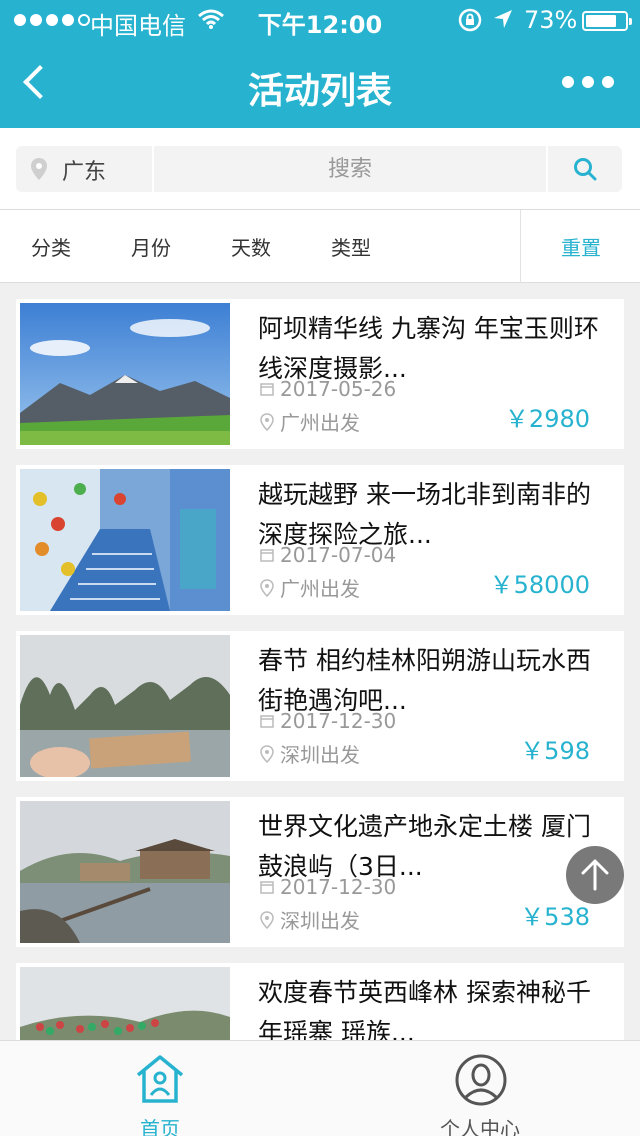 The image size is (640, 1136). I want to click on more-dots-icon, so click(568, 82).